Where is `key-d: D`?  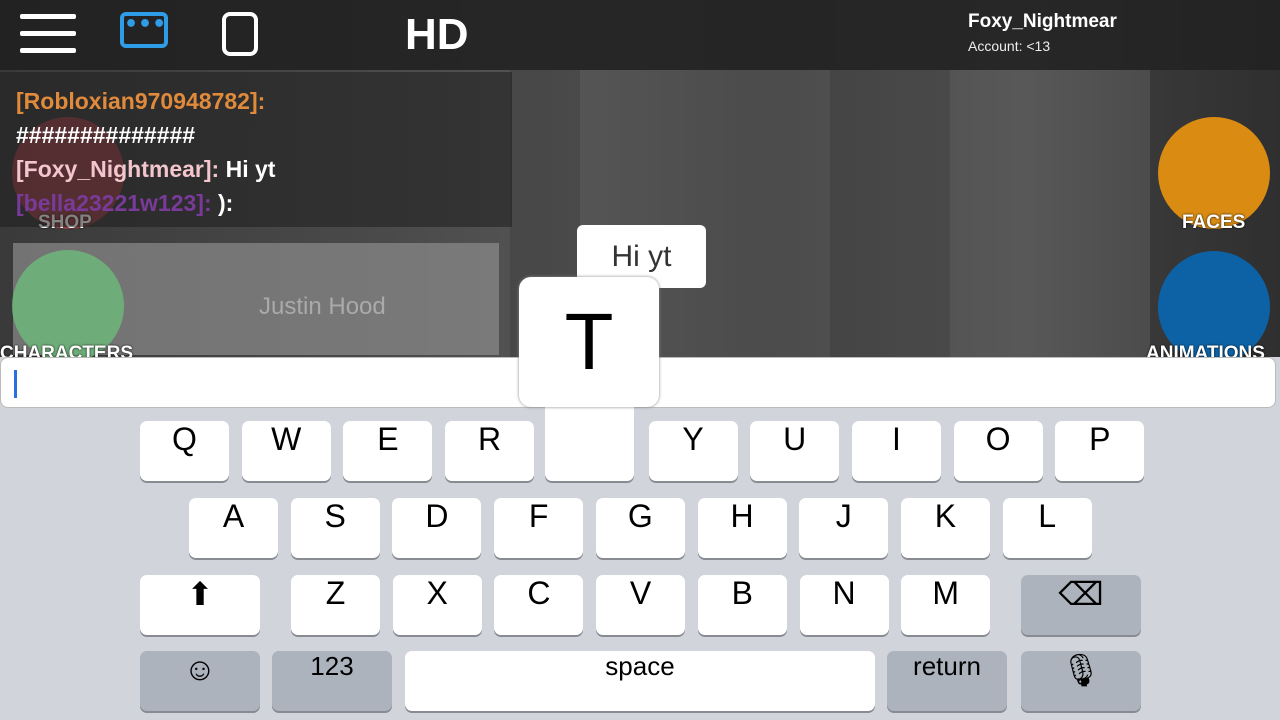
key-d: D is located at coordinates (437, 528).